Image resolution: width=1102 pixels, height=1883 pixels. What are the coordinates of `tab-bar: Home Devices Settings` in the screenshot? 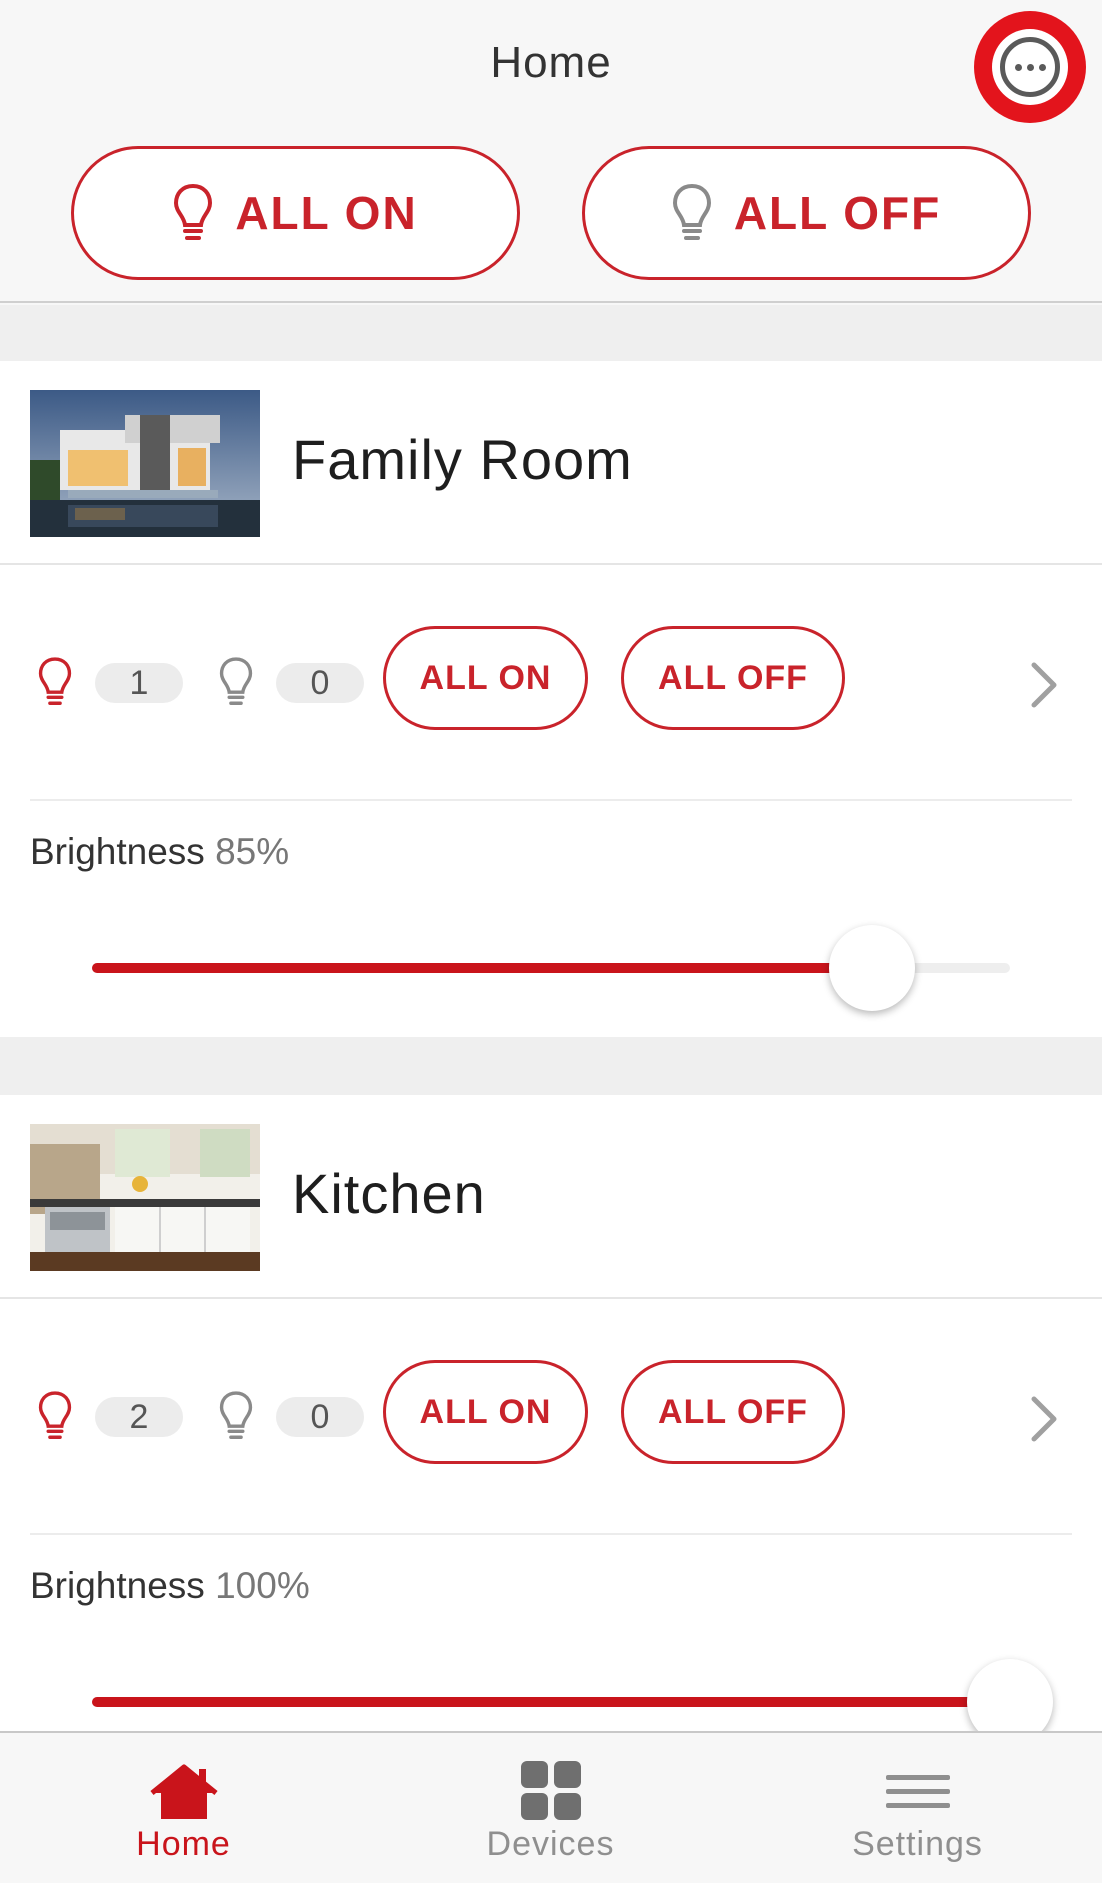 It's located at (551, 1807).